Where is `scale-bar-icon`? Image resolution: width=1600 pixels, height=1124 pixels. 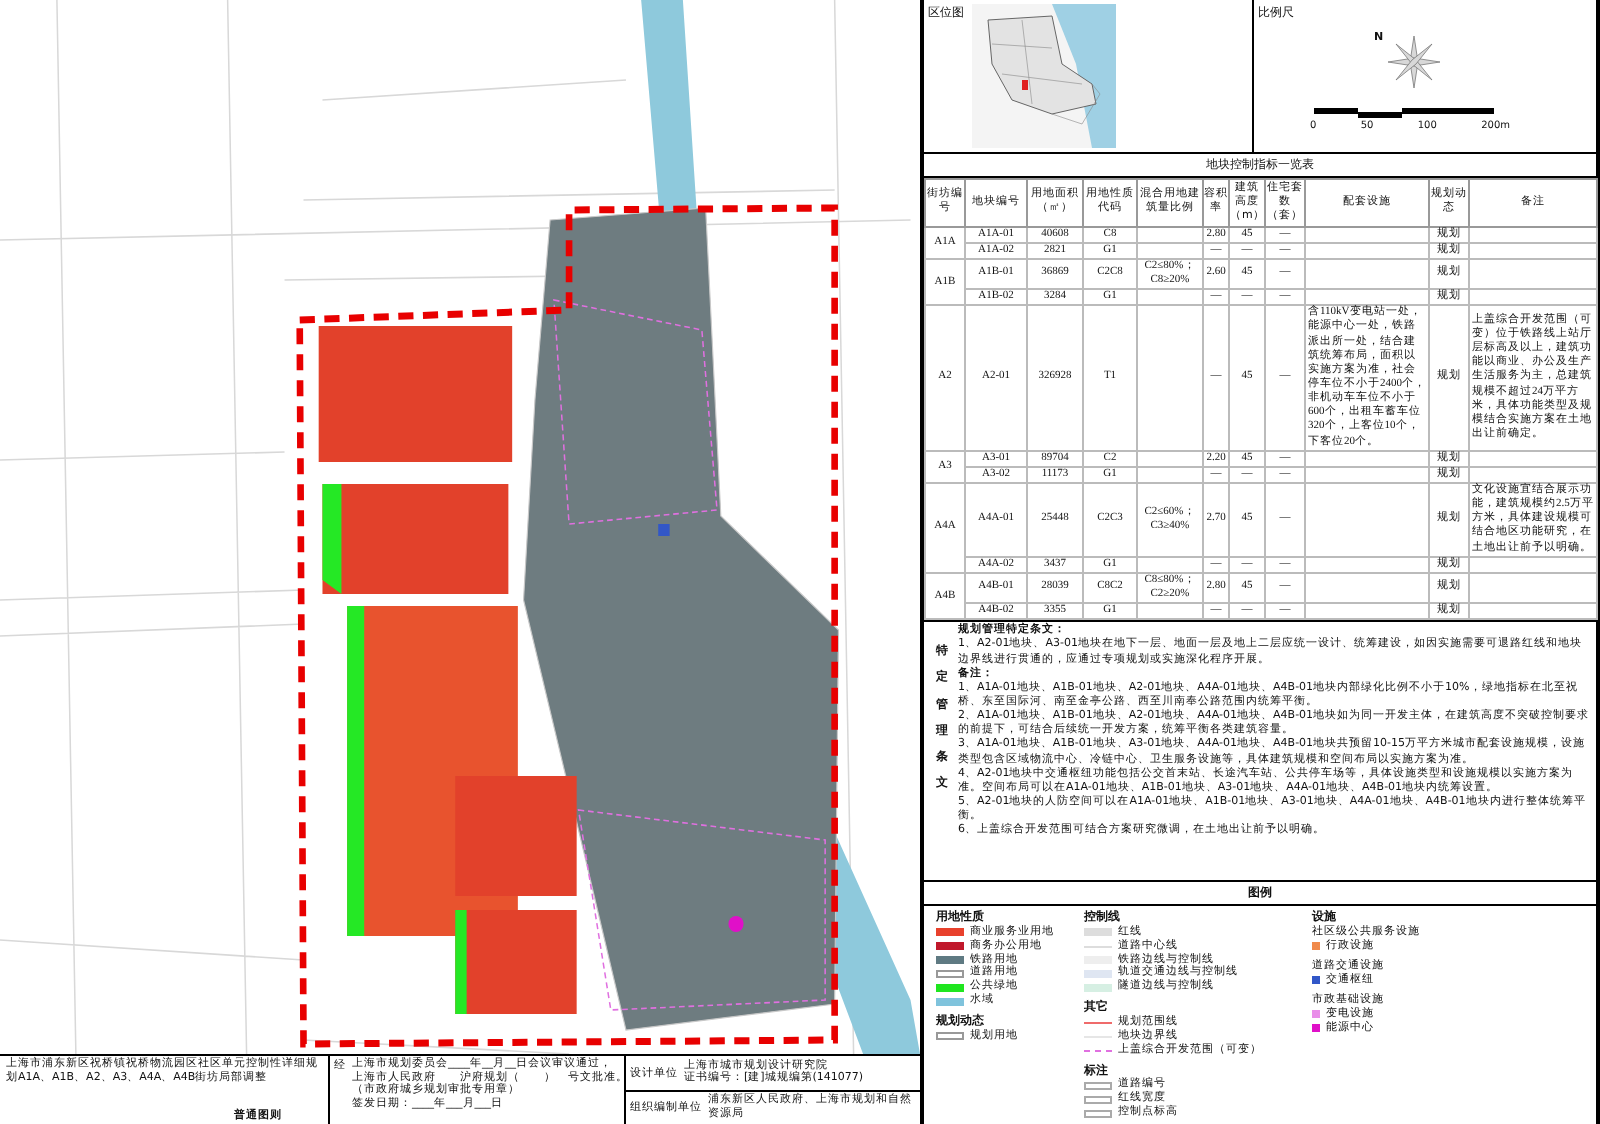 scale-bar-icon is located at coordinates (1404, 113).